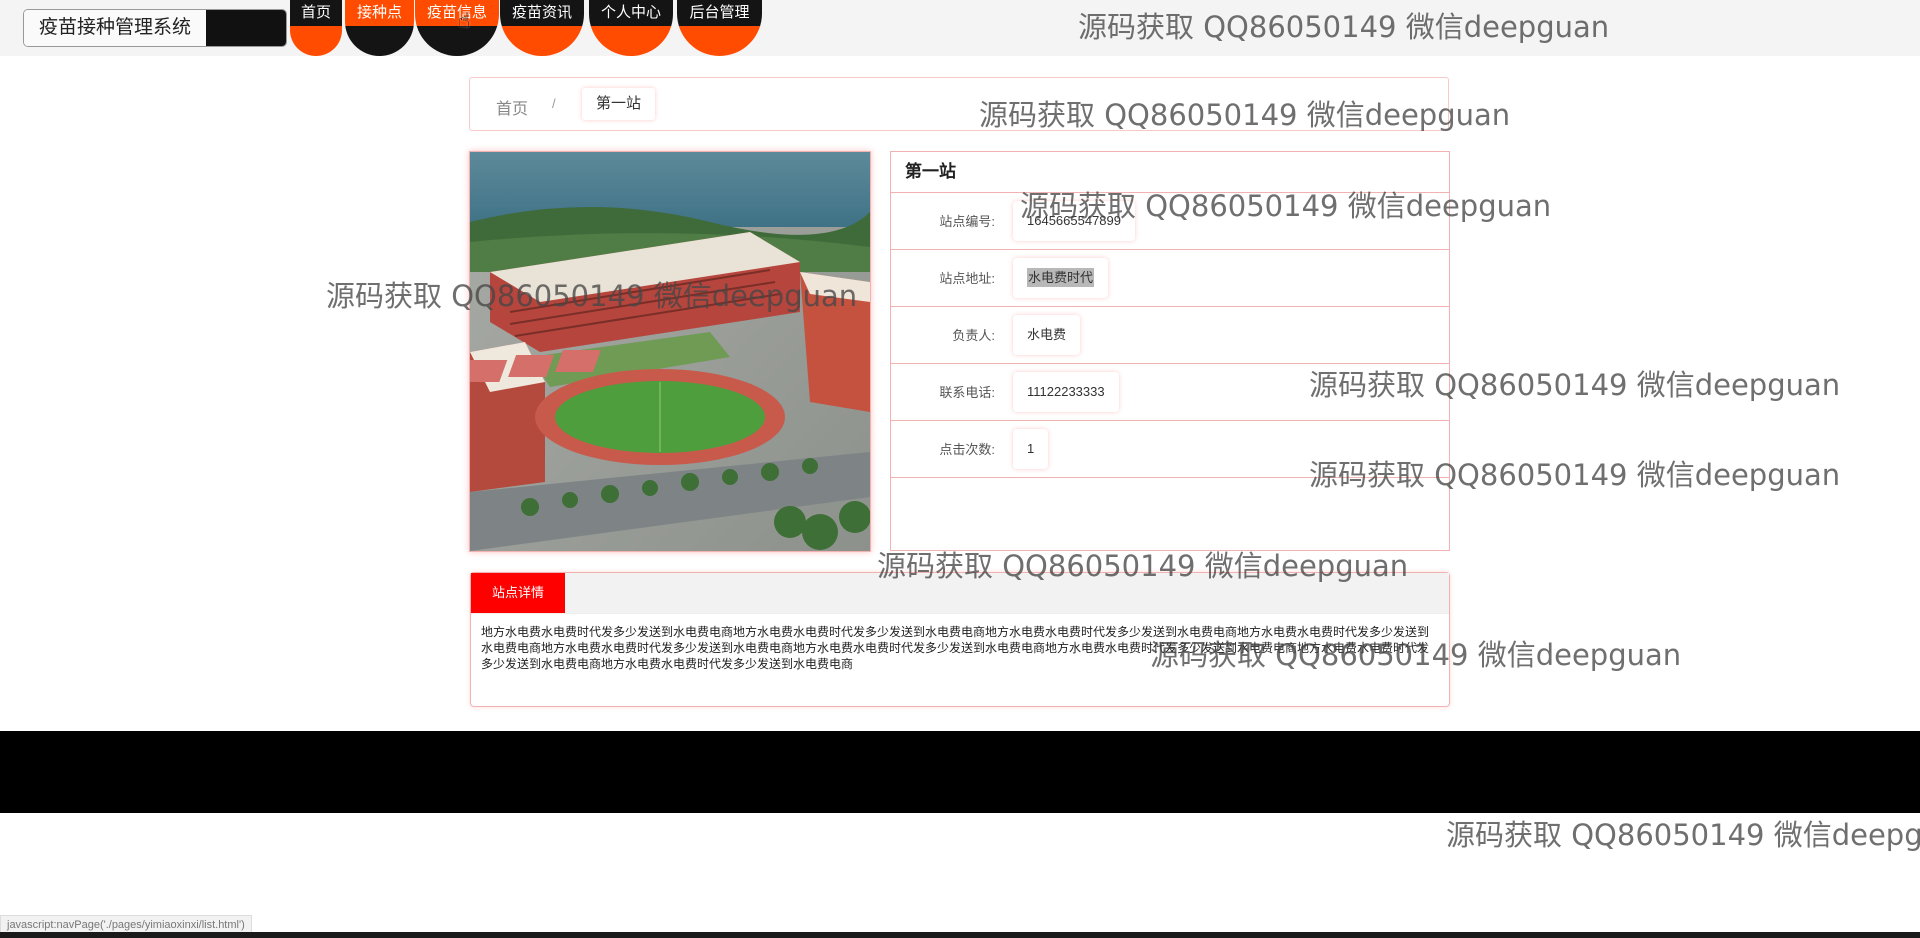 This screenshot has width=1920, height=938. What do you see at coordinates (959, 104) in the screenshot?
I see `breadcrumb: 首页 / 第一站` at bounding box center [959, 104].